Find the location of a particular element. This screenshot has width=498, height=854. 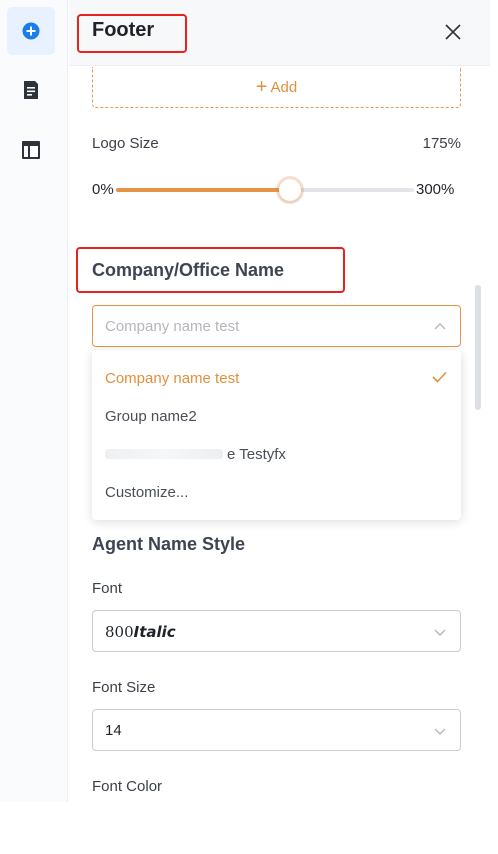

highlight-box-title is located at coordinates (132, 33).